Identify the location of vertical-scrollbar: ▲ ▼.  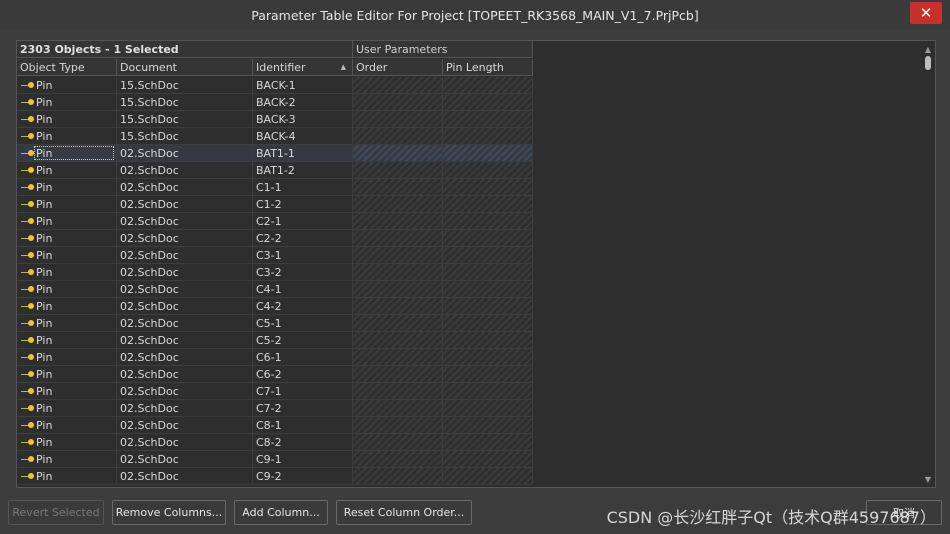
(928, 264).